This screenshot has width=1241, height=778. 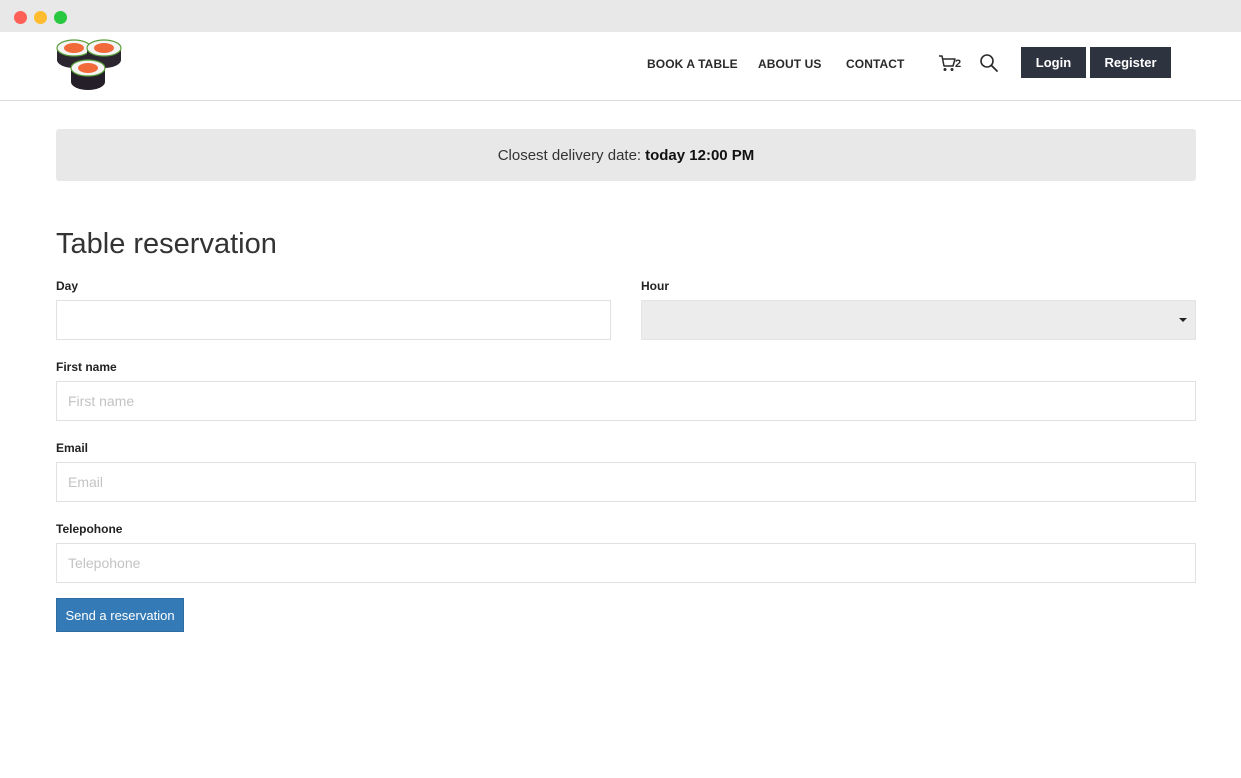 I want to click on day-input, so click(x=333, y=320).